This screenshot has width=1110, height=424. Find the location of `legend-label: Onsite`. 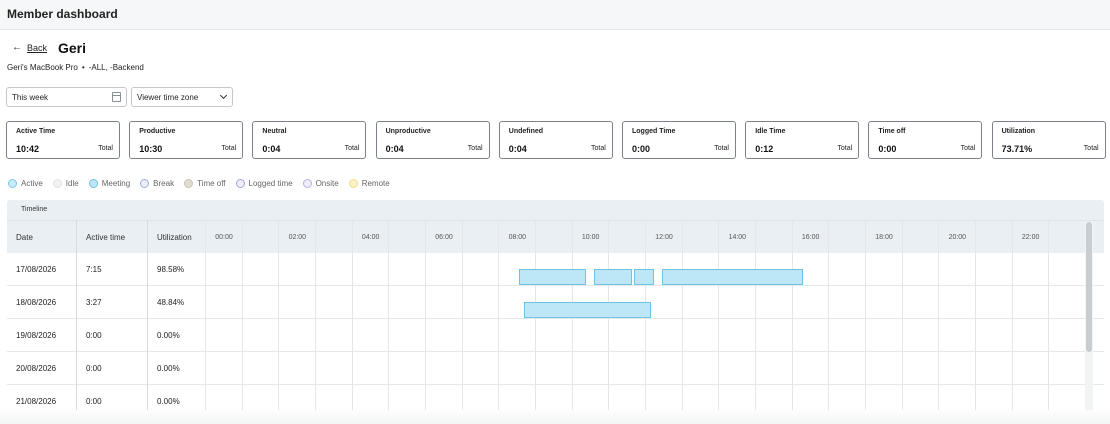

legend-label: Onsite is located at coordinates (327, 183).